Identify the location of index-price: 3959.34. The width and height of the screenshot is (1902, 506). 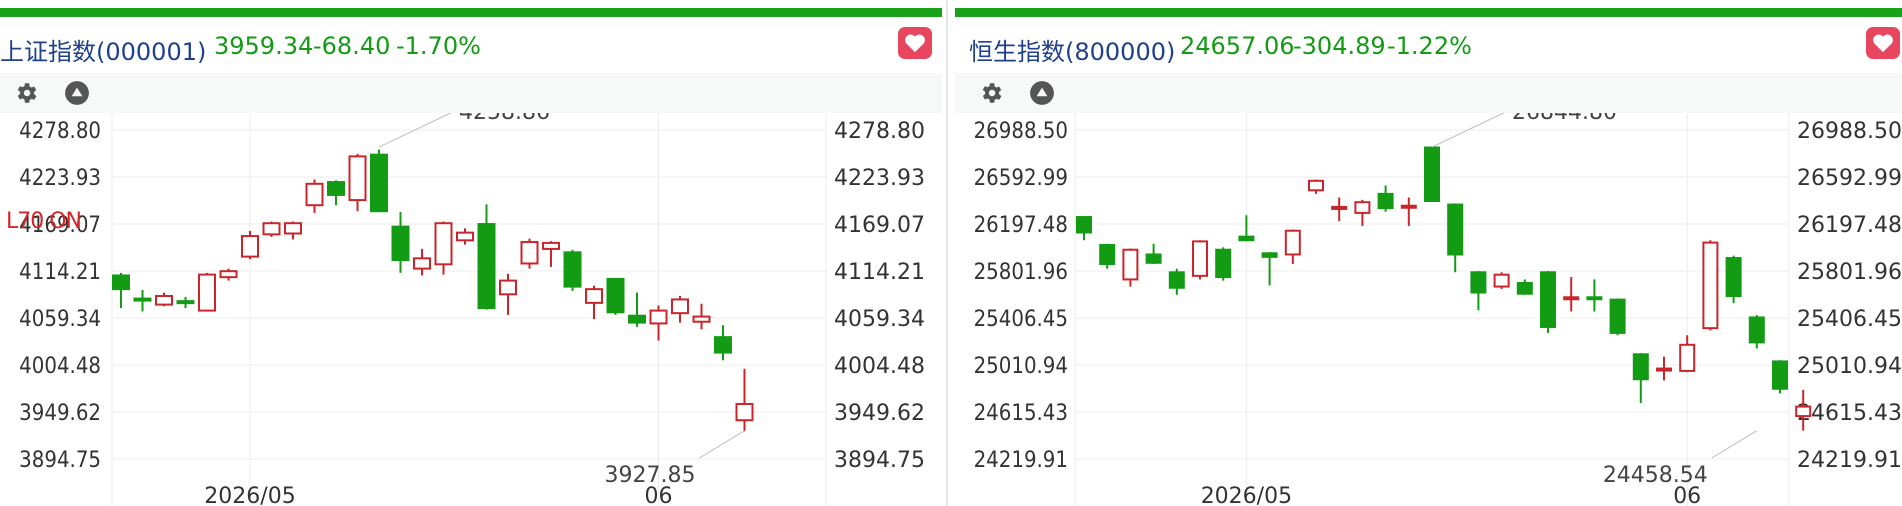
(264, 46).